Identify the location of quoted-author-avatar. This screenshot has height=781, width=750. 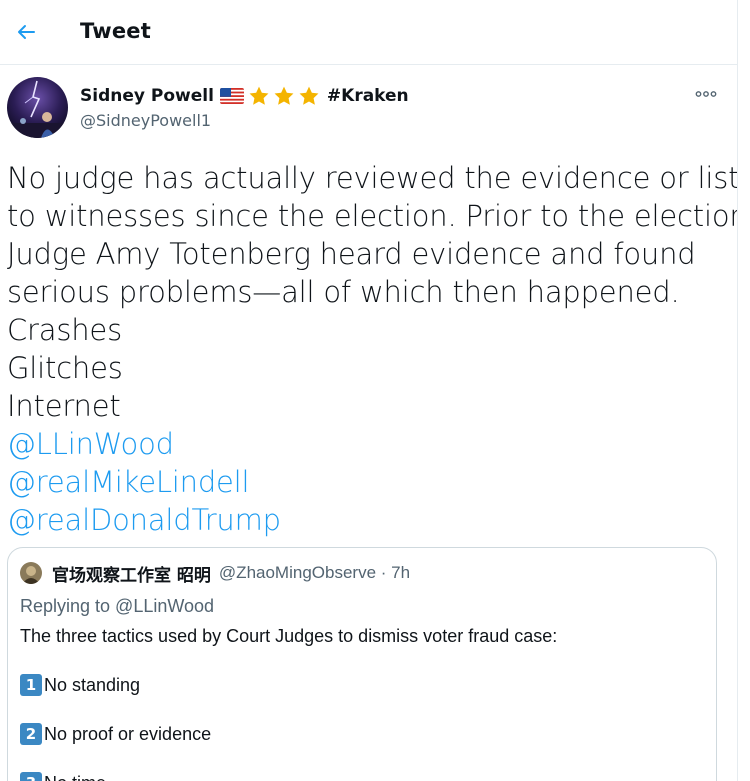
(31, 573).